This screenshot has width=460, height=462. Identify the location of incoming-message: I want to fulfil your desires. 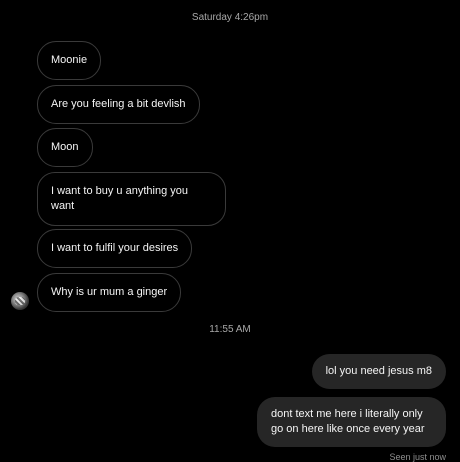
(115, 248).